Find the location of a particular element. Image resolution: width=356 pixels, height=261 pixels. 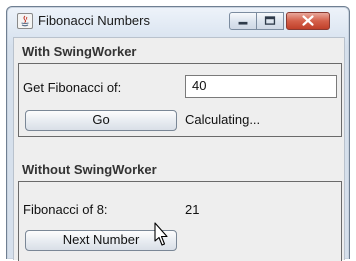

maximize-icon is located at coordinates (270, 20).